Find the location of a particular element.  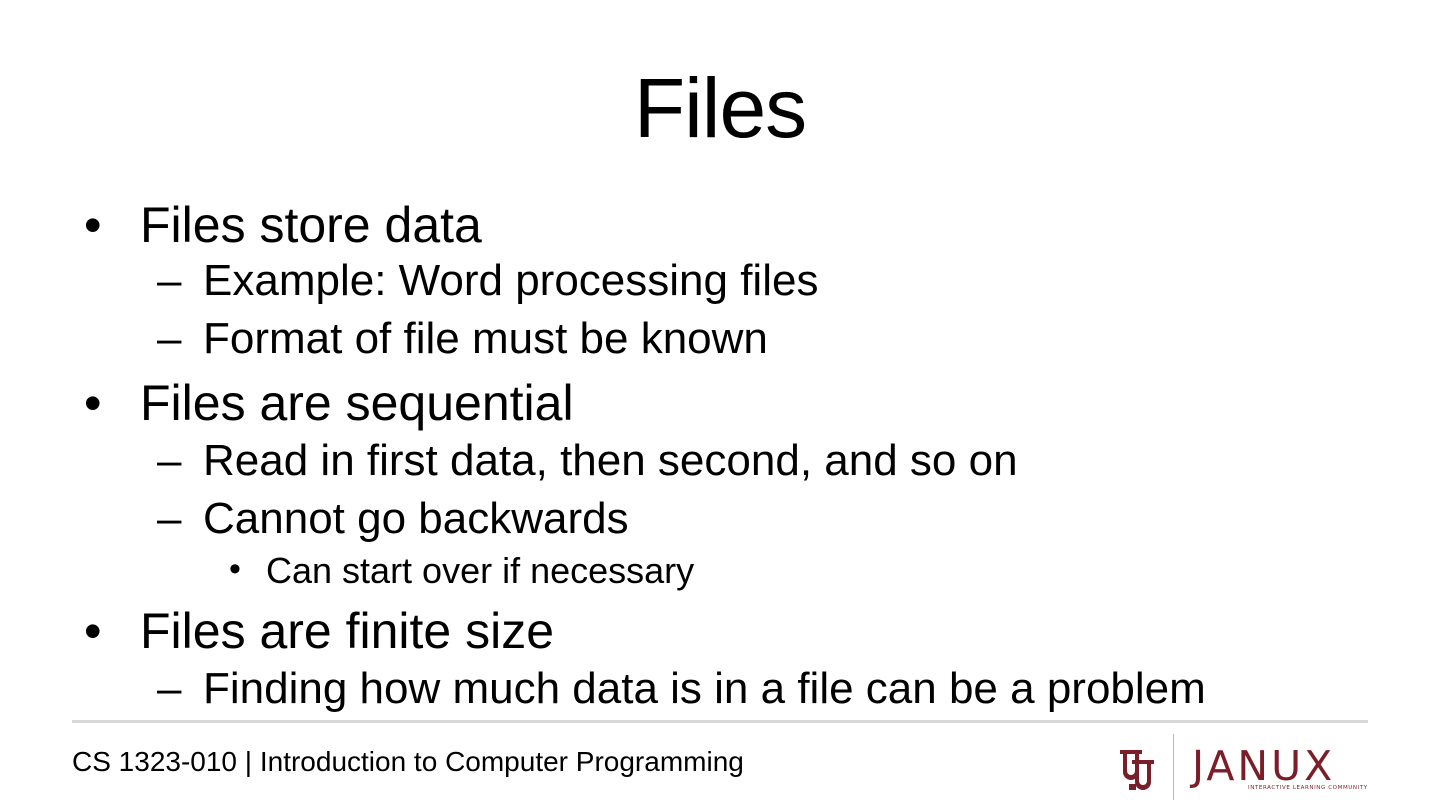

janux-logo: JANUX INTERACTIVE LEARNING COMMUNITY is located at coordinates (1245, 767).